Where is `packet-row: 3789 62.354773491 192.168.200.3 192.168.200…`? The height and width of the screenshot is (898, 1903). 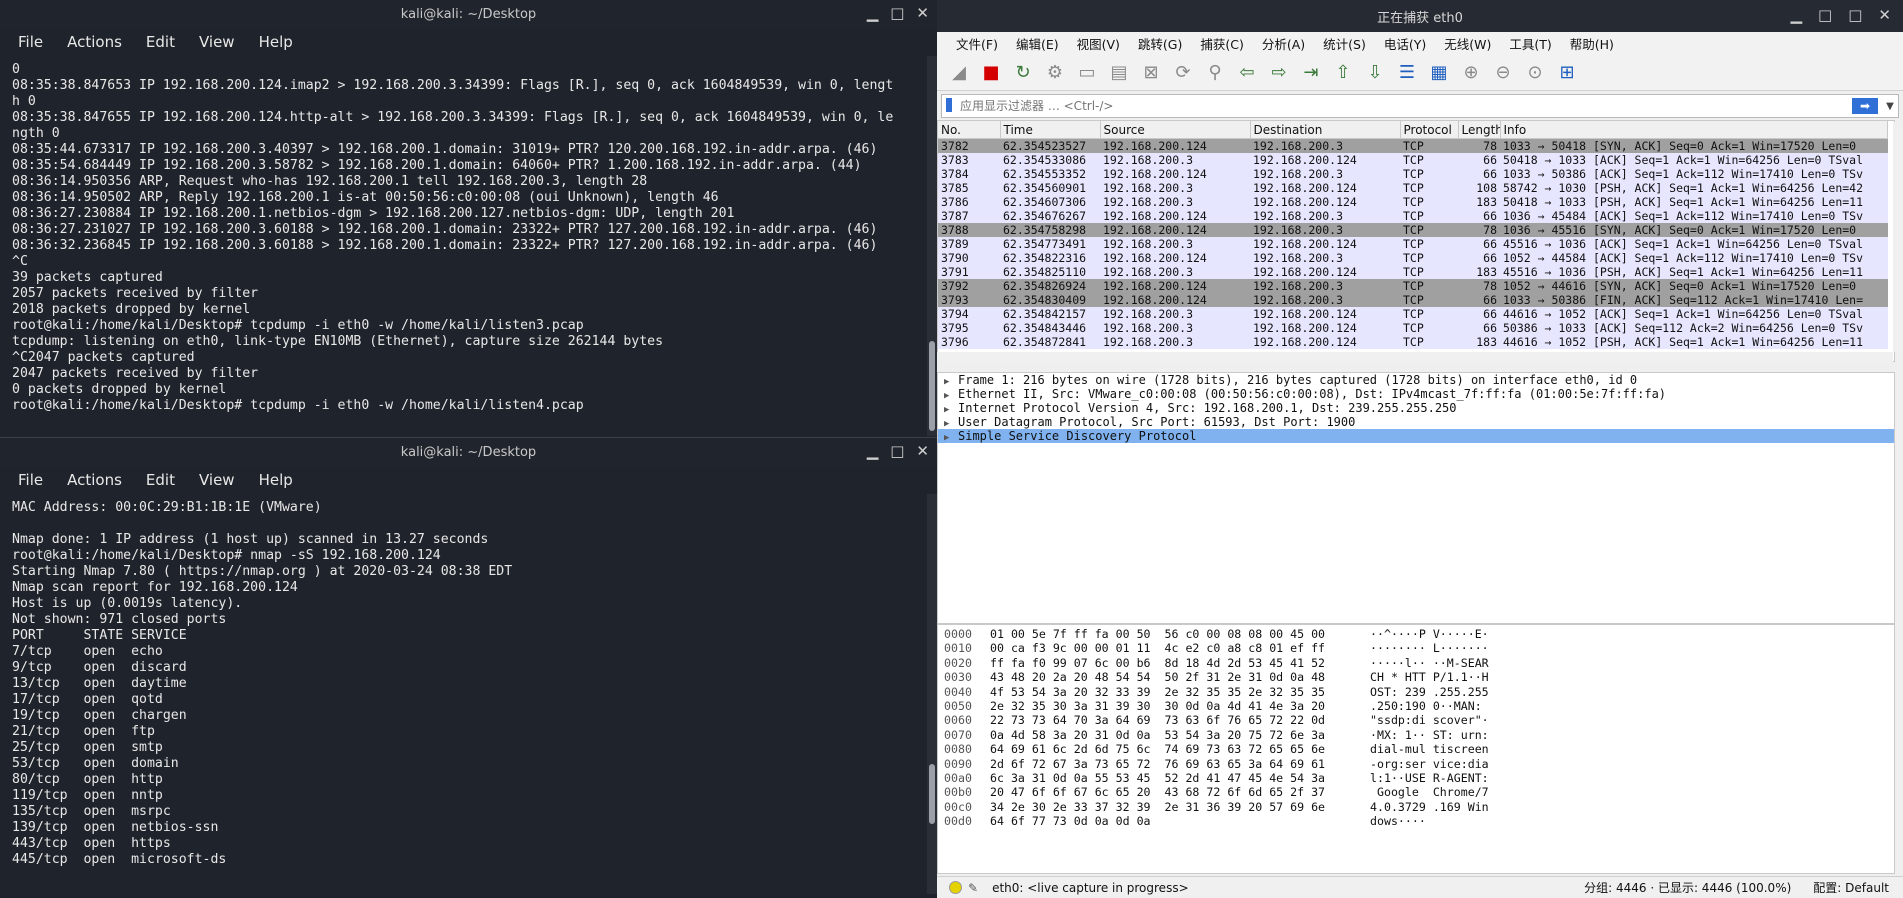
packet-row: 3789 62.354773491 192.168.200.3 192.168.200… is located at coordinates (1413, 244).